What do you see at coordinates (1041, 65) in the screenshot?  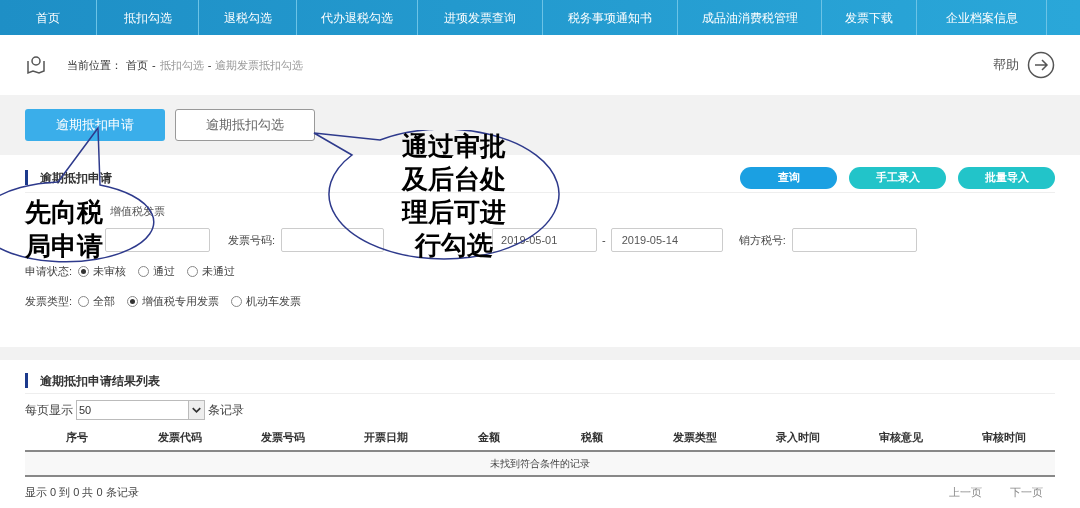 I see `arrow-right-icon` at bounding box center [1041, 65].